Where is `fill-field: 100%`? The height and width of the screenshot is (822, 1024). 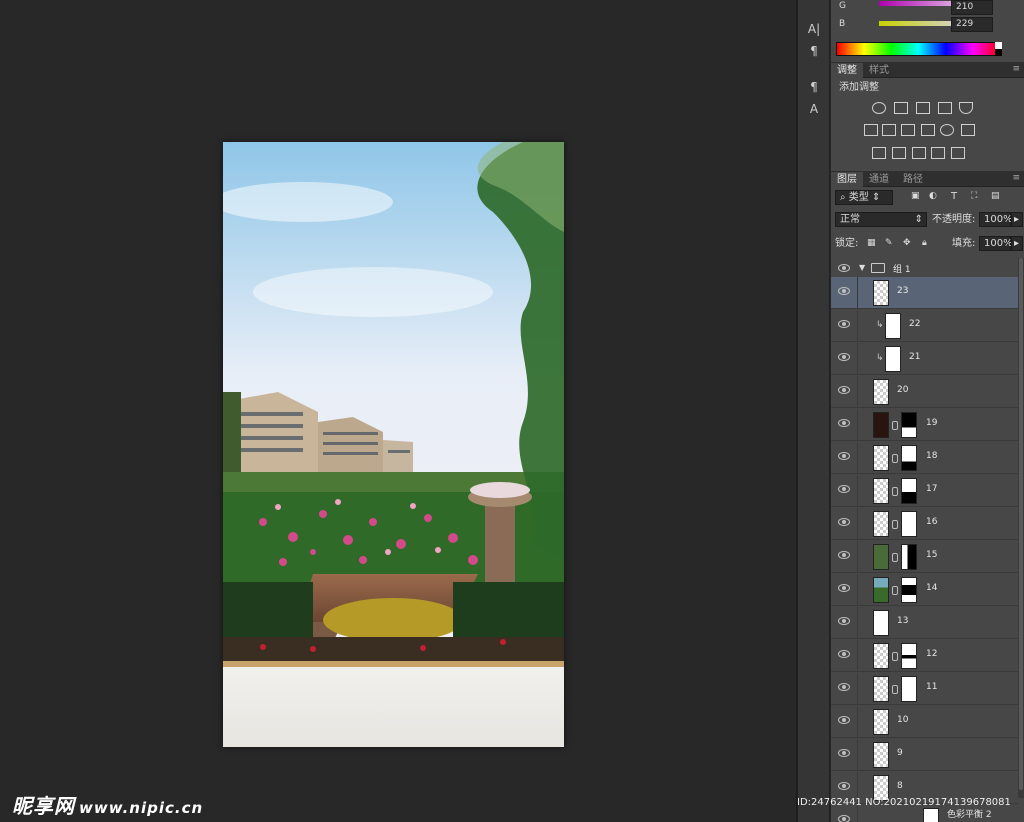
fill-field: 100% is located at coordinates (996, 243).